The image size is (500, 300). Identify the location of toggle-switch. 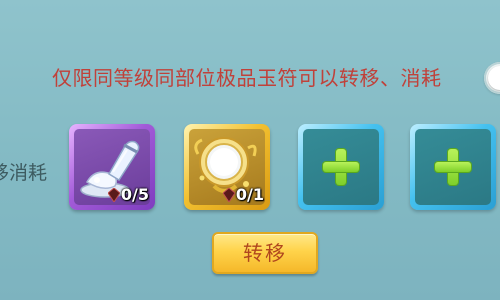
(492, 78).